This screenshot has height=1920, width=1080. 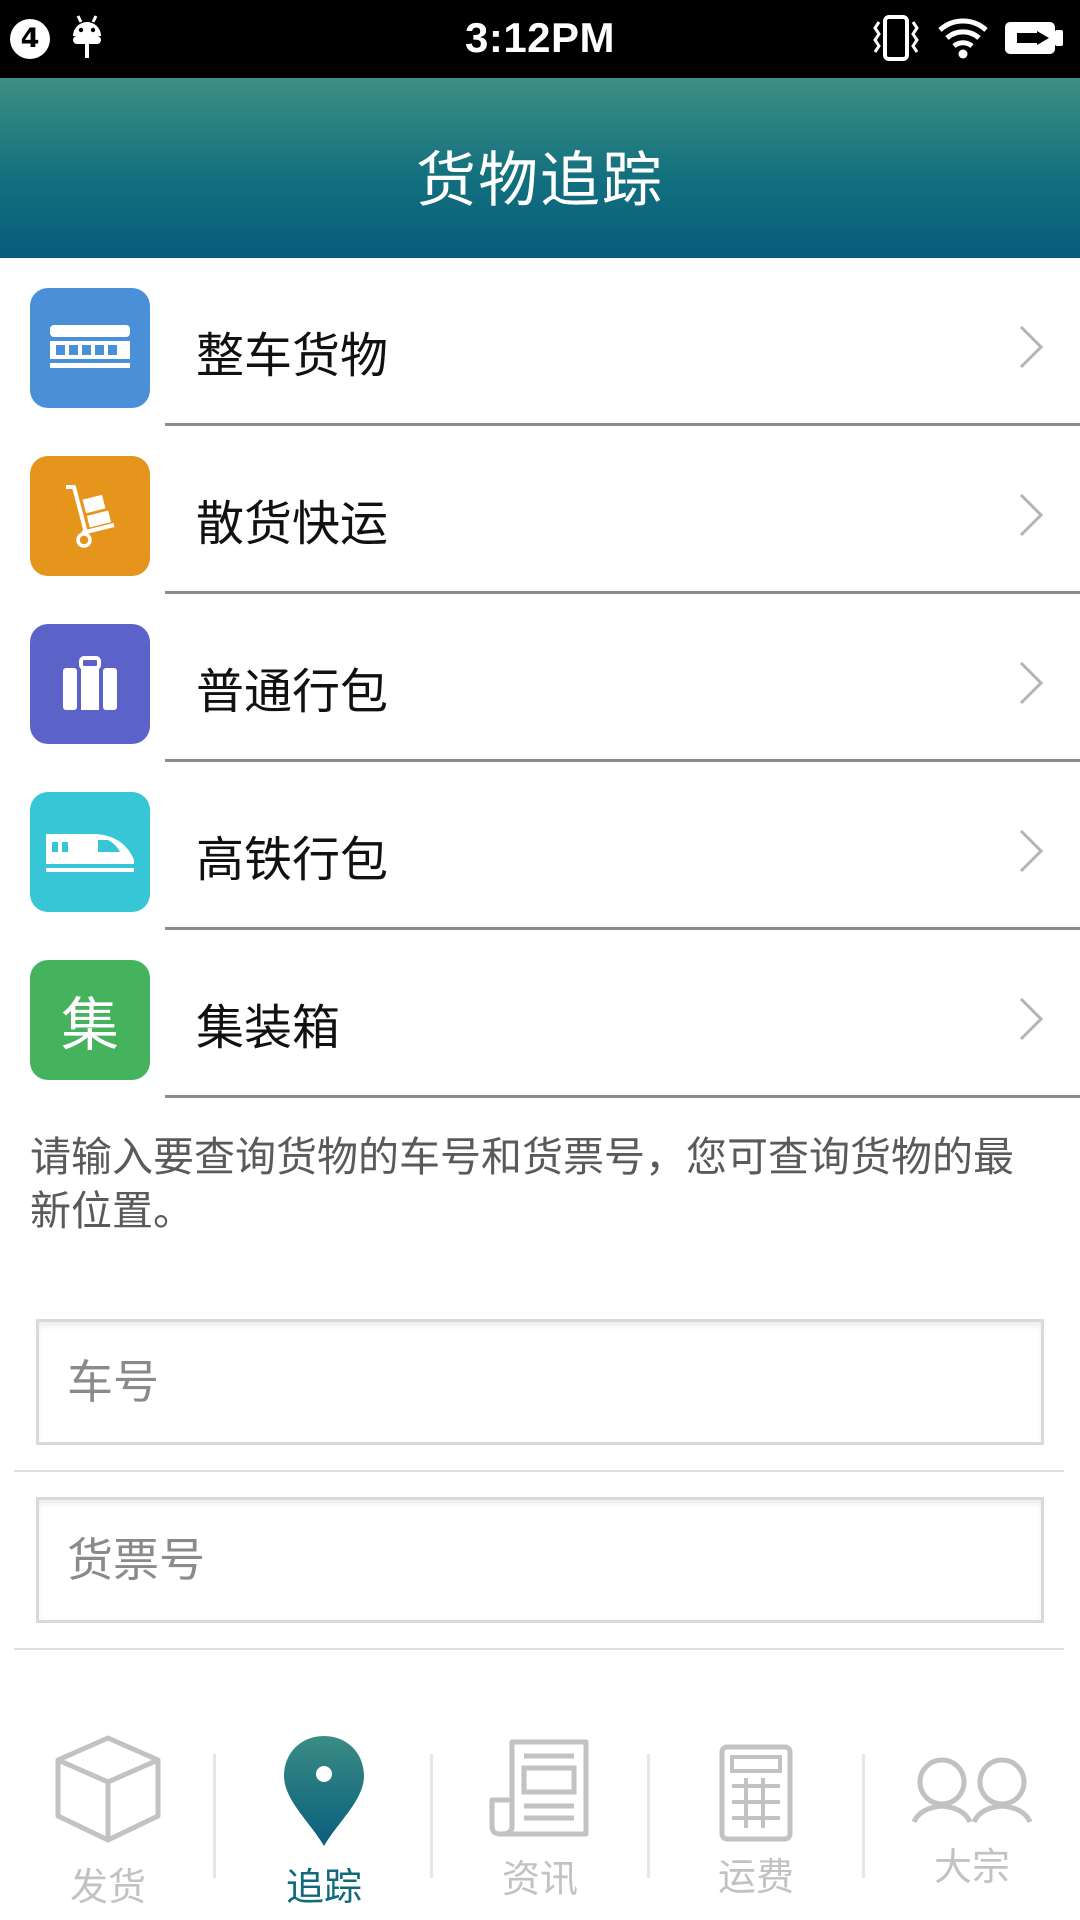 I want to click on container-icon-text: 集, so click(x=89, y=1025).